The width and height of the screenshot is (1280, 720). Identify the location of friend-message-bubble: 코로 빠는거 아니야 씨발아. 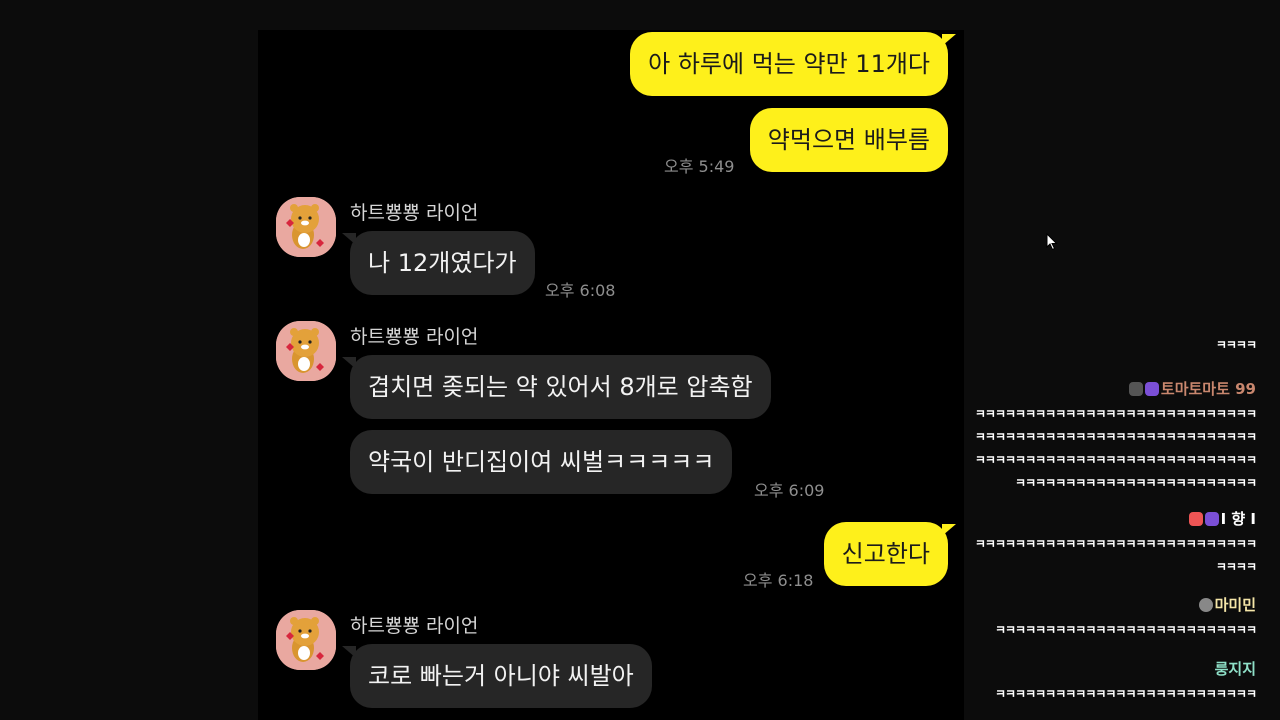
(497, 676).